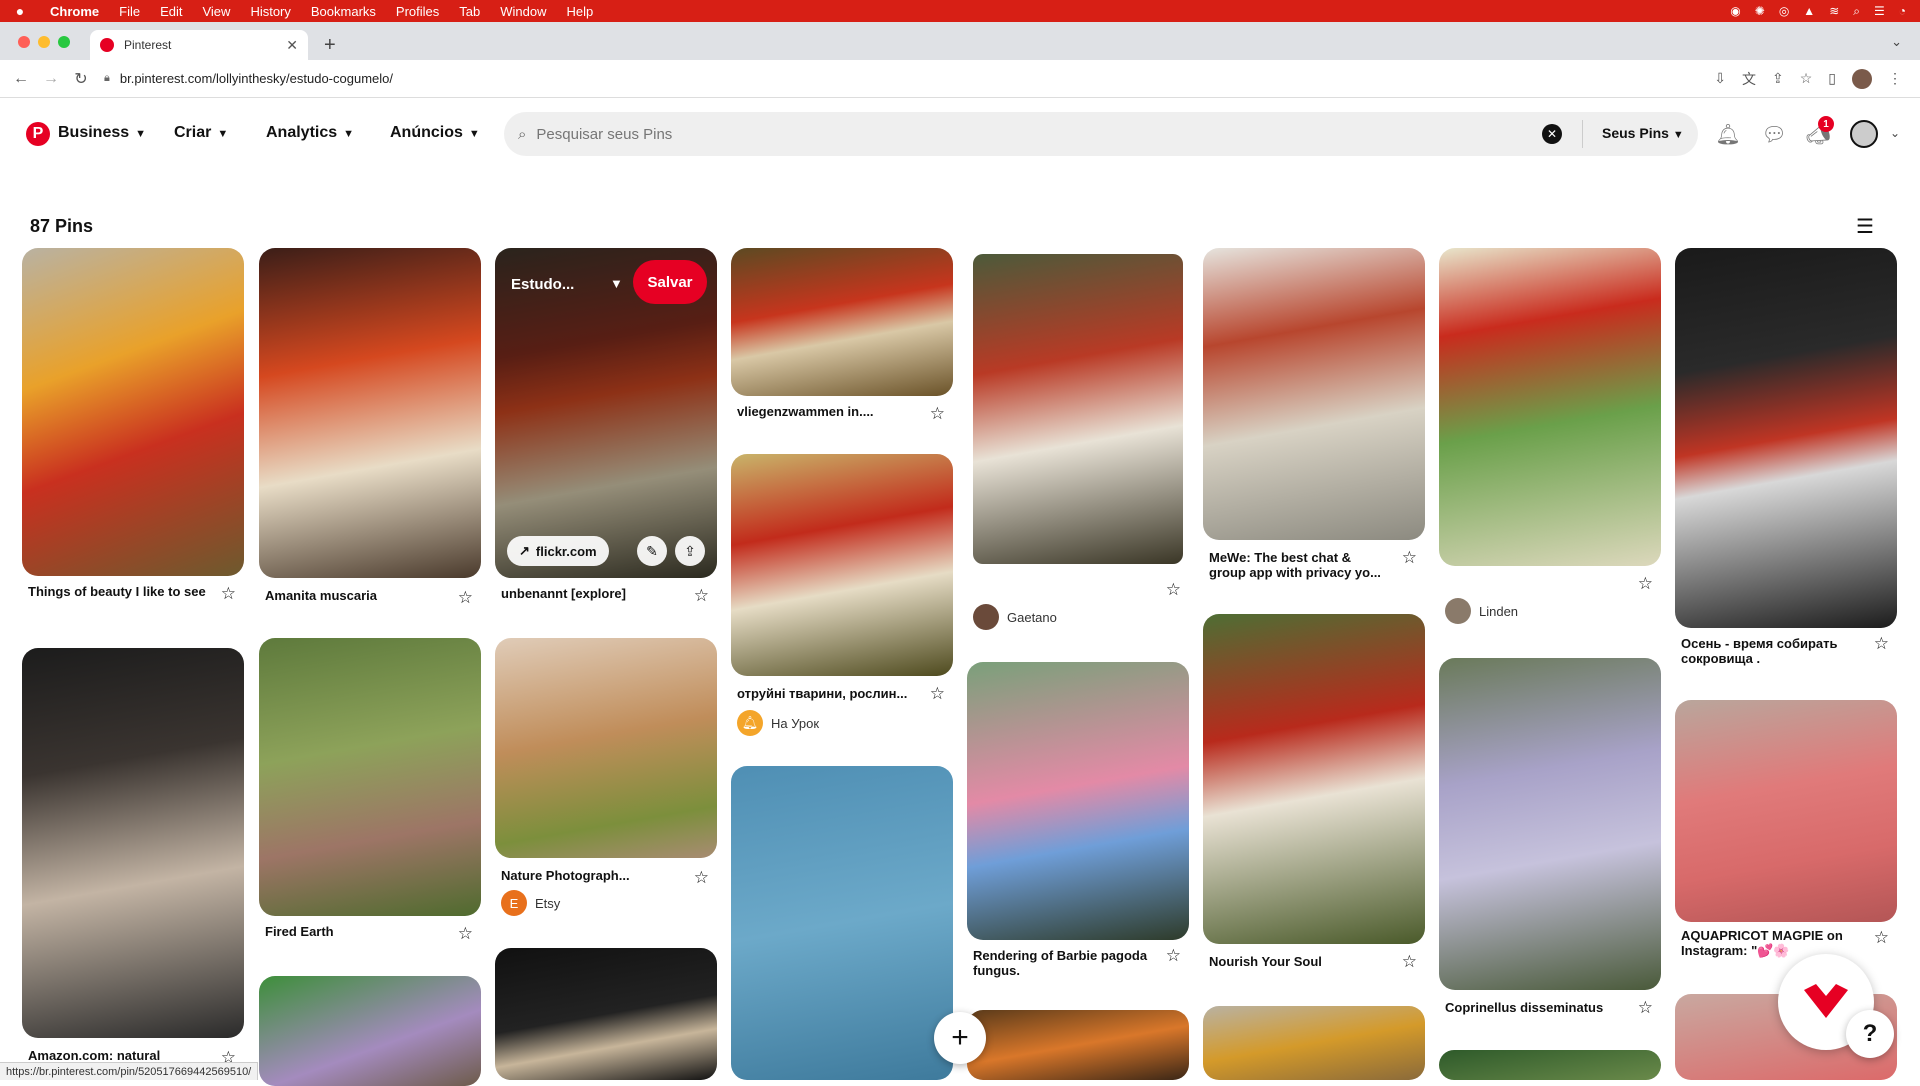 This screenshot has height=1086, width=1920. I want to click on nav-anuncios: Anúncios ▼, so click(435, 133).